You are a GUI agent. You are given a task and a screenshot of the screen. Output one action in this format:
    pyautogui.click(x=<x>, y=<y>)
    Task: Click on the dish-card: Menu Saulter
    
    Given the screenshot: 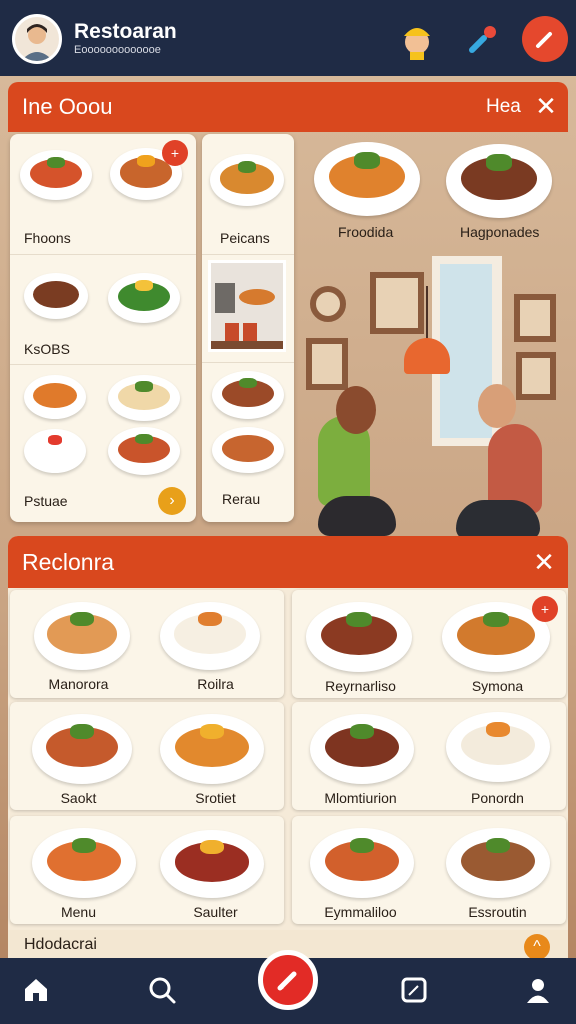 What is the action you would take?
    pyautogui.click(x=147, y=870)
    